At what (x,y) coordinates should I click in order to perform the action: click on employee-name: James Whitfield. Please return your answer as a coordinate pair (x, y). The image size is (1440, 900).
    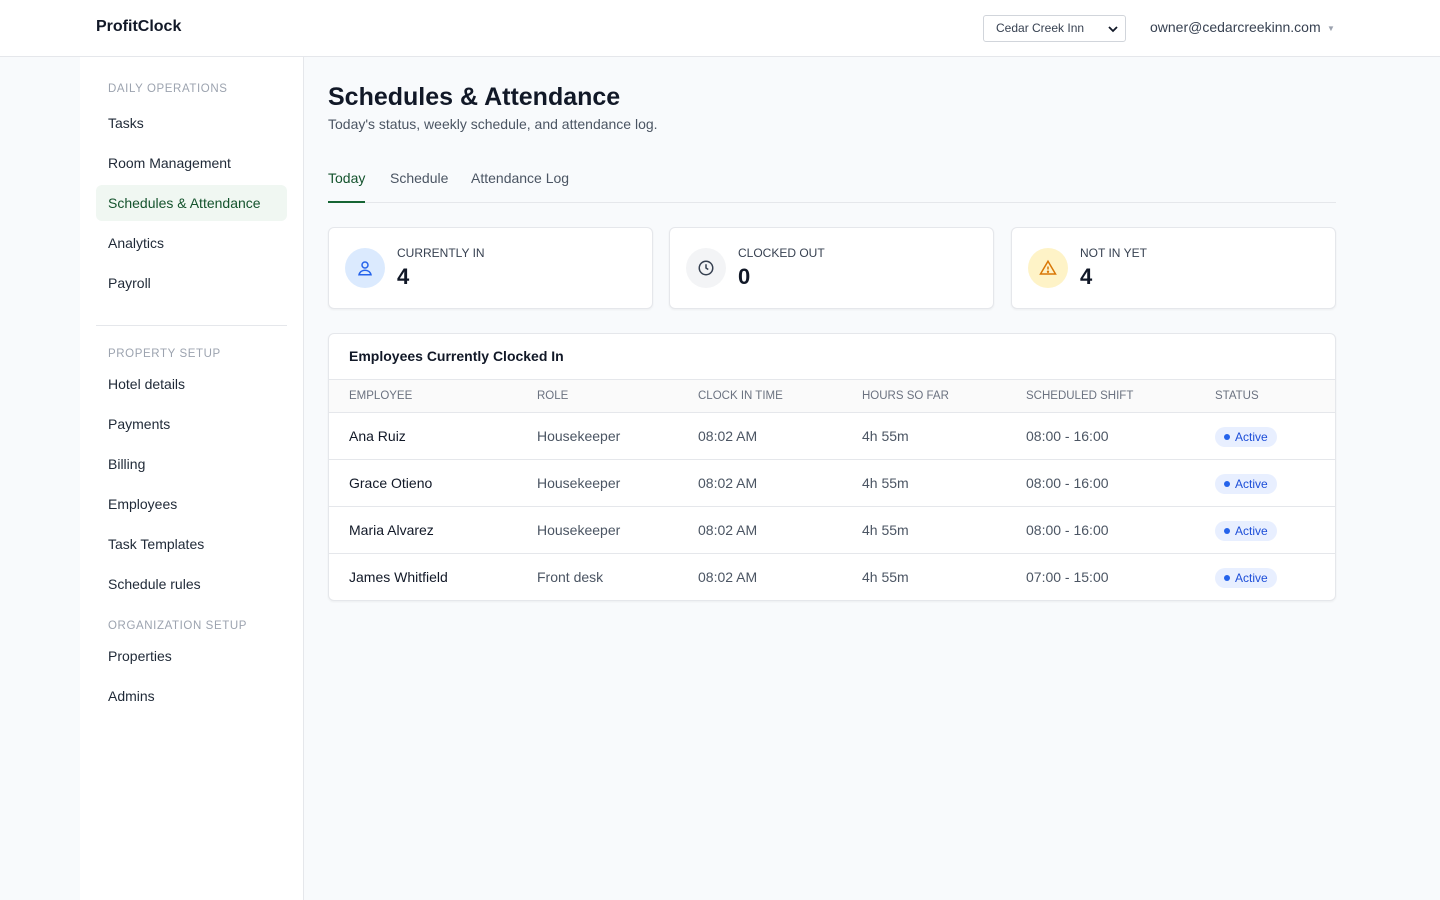
    Looking at the image, I should click on (398, 577).